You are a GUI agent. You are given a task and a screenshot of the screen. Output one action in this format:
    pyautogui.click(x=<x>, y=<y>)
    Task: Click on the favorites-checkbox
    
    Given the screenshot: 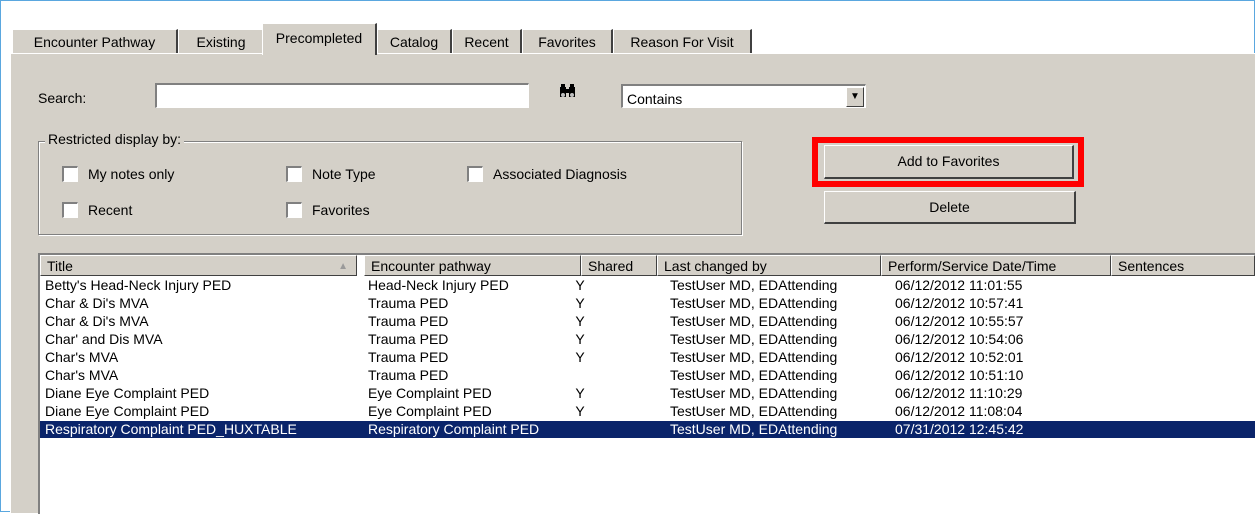 What is the action you would take?
    pyautogui.click(x=294, y=210)
    